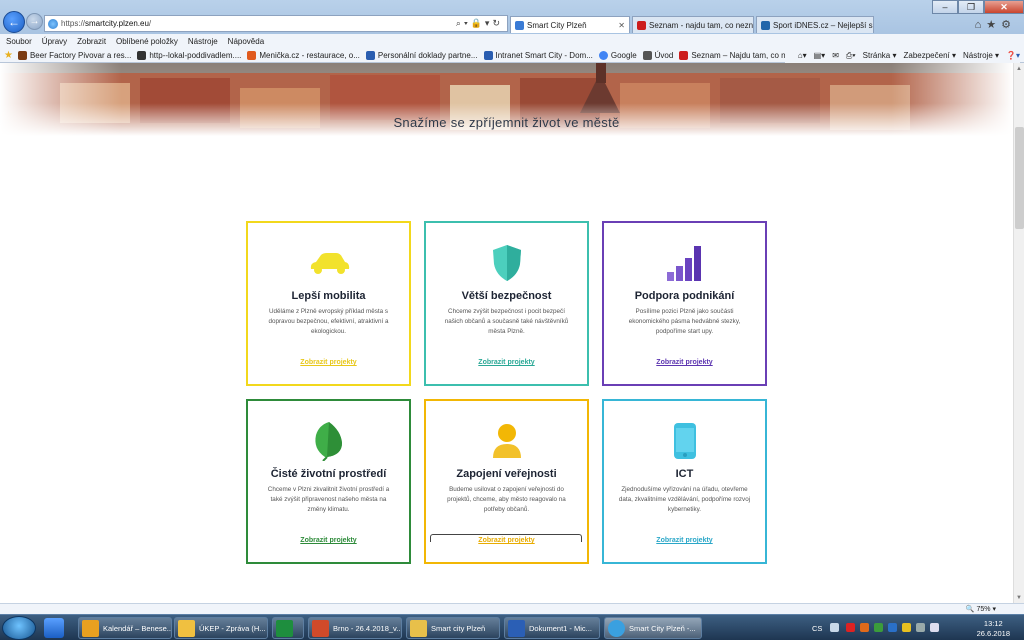 The height and width of the screenshot is (641, 1024). Describe the element at coordinates (934, 627) in the screenshot. I see `volume-icon` at that location.